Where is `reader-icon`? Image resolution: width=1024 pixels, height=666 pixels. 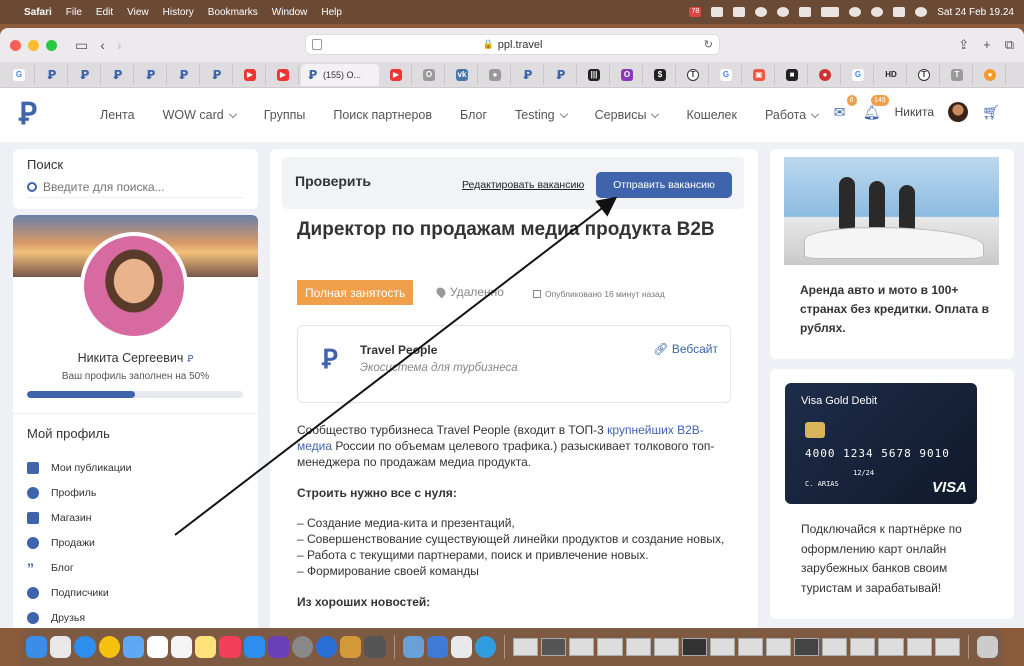
reader-icon is located at coordinates (317, 44).